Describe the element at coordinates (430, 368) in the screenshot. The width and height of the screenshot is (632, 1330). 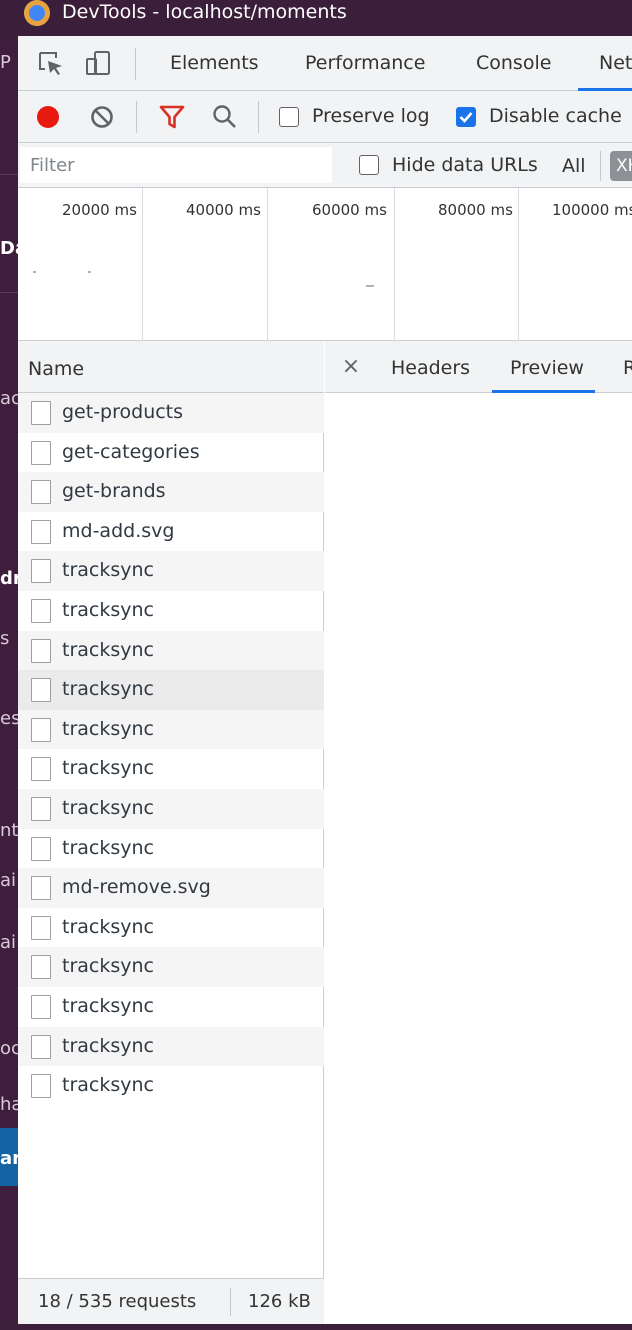
I see `tab-headers: Headers` at that location.